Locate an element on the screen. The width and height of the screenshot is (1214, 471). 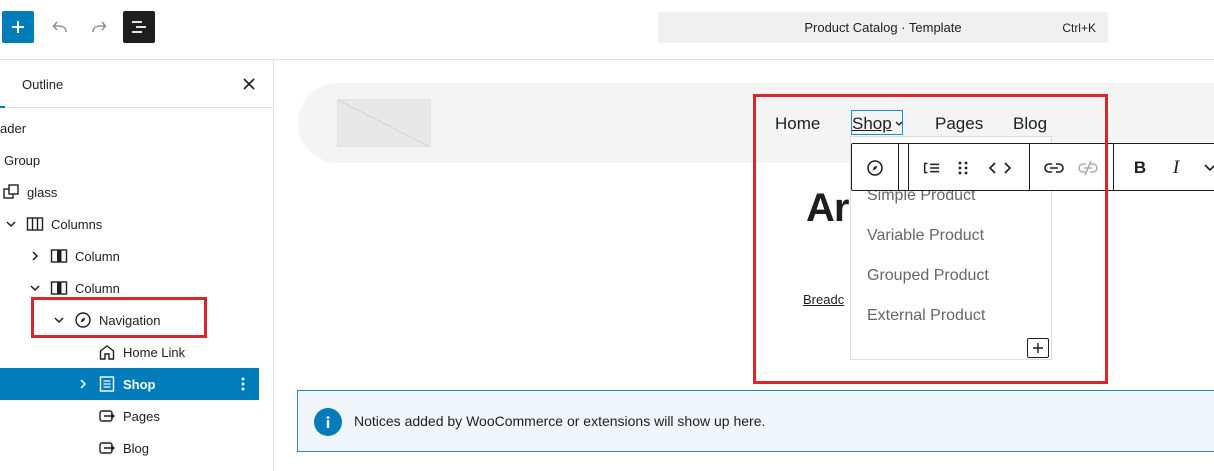
italic-label: I is located at coordinates (1176, 167).